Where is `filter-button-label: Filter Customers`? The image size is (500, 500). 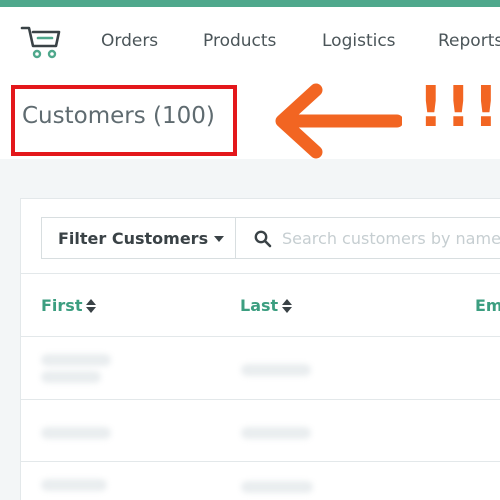 filter-button-label: Filter Customers is located at coordinates (133, 238).